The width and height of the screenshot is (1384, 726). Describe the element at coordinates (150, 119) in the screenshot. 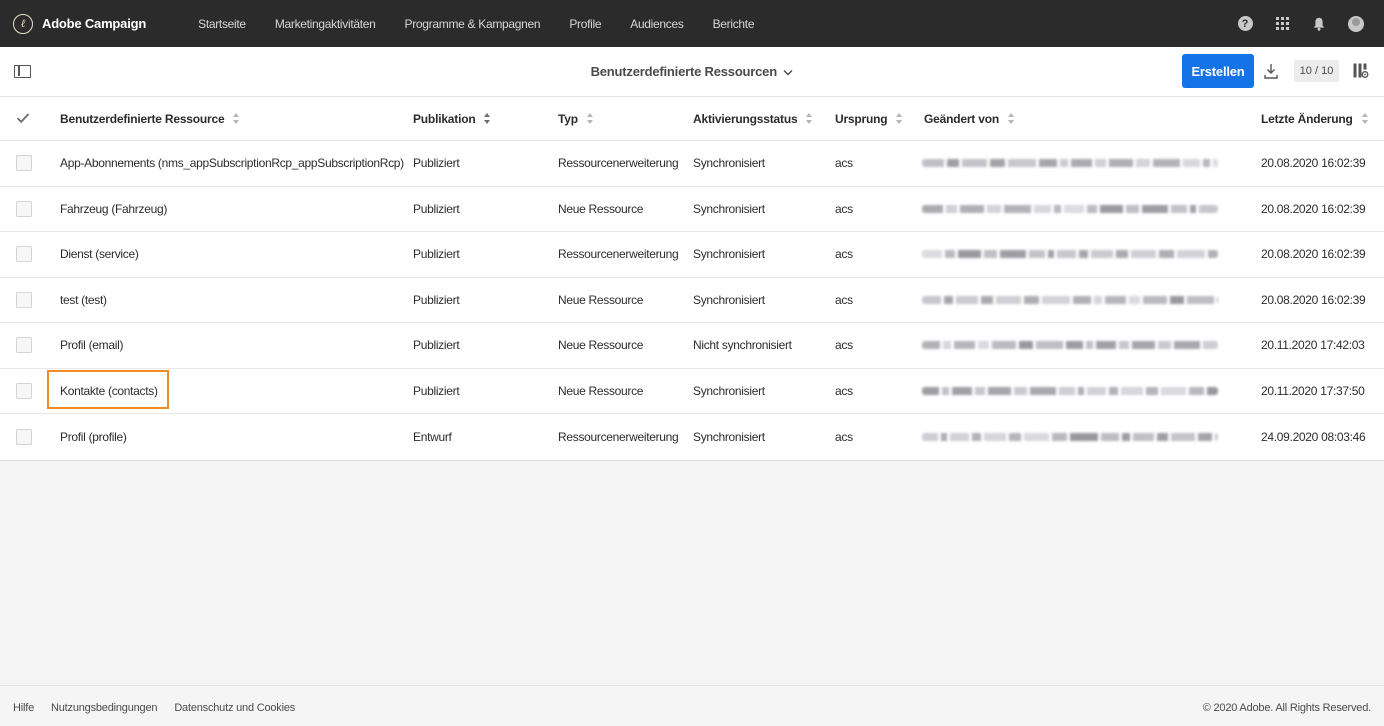

I see `column-header-resource: Benutzerdefinierte Ressource` at that location.